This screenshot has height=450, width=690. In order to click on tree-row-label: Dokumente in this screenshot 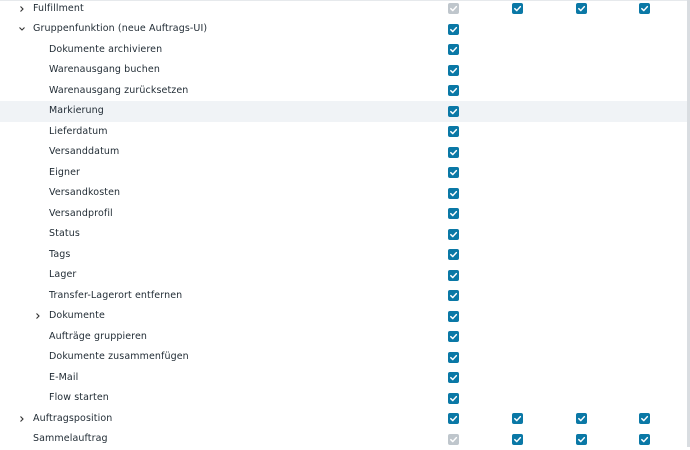, I will do `click(77, 315)`.